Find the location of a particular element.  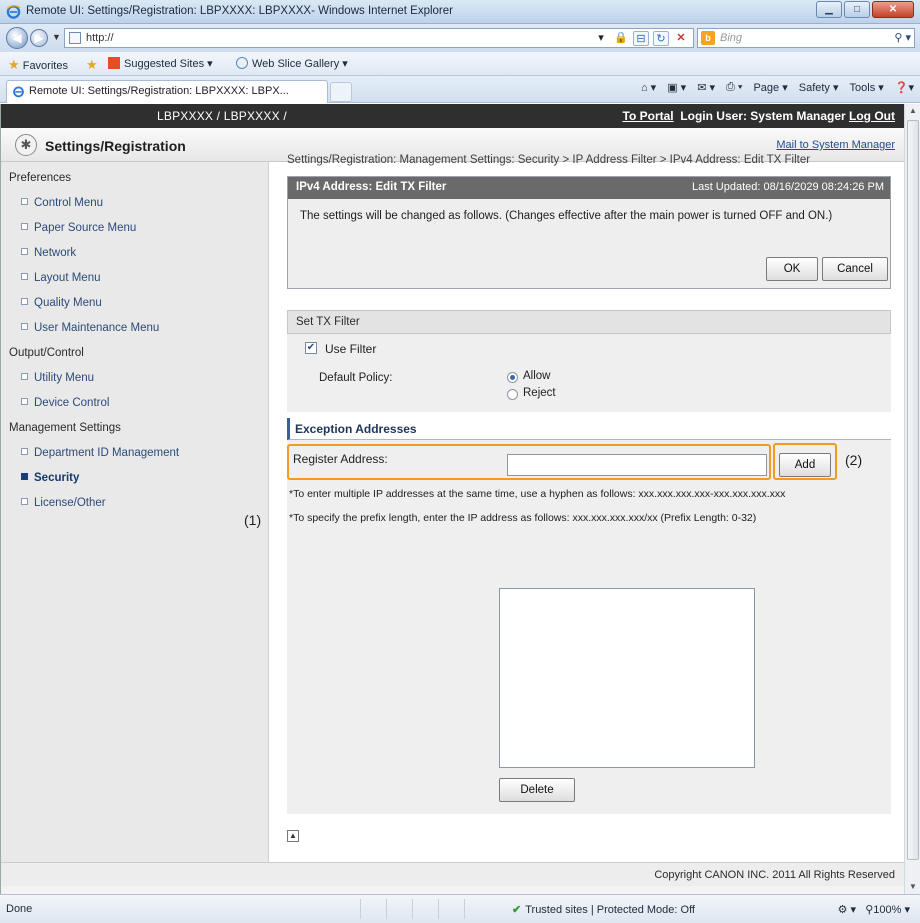

zoom-control: ⚙ ▾ ⚲100% ▾ is located at coordinates (874, 909).